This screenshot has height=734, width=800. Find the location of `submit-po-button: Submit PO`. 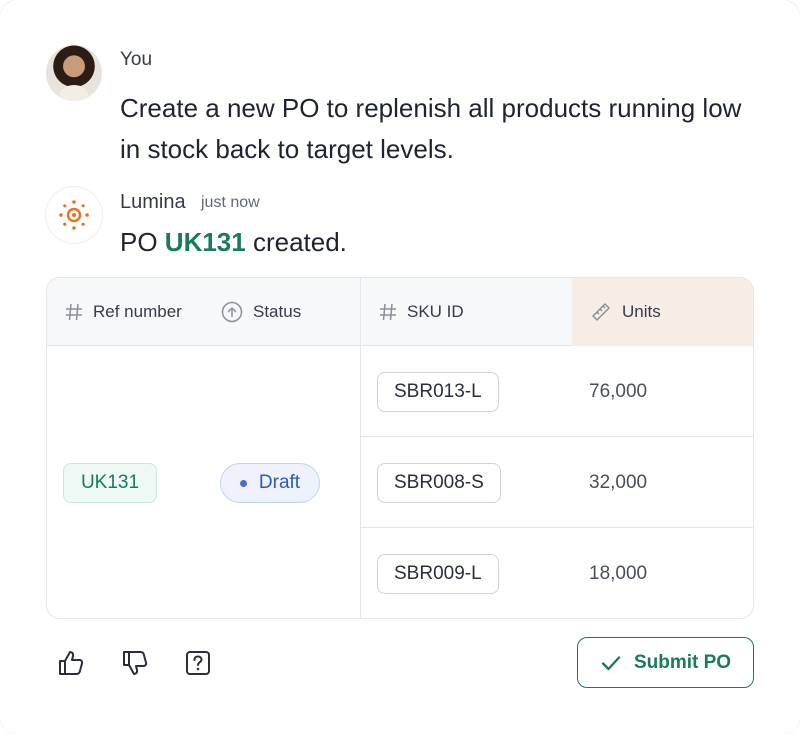

submit-po-button: Submit PO is located at coordinates (665, 662).